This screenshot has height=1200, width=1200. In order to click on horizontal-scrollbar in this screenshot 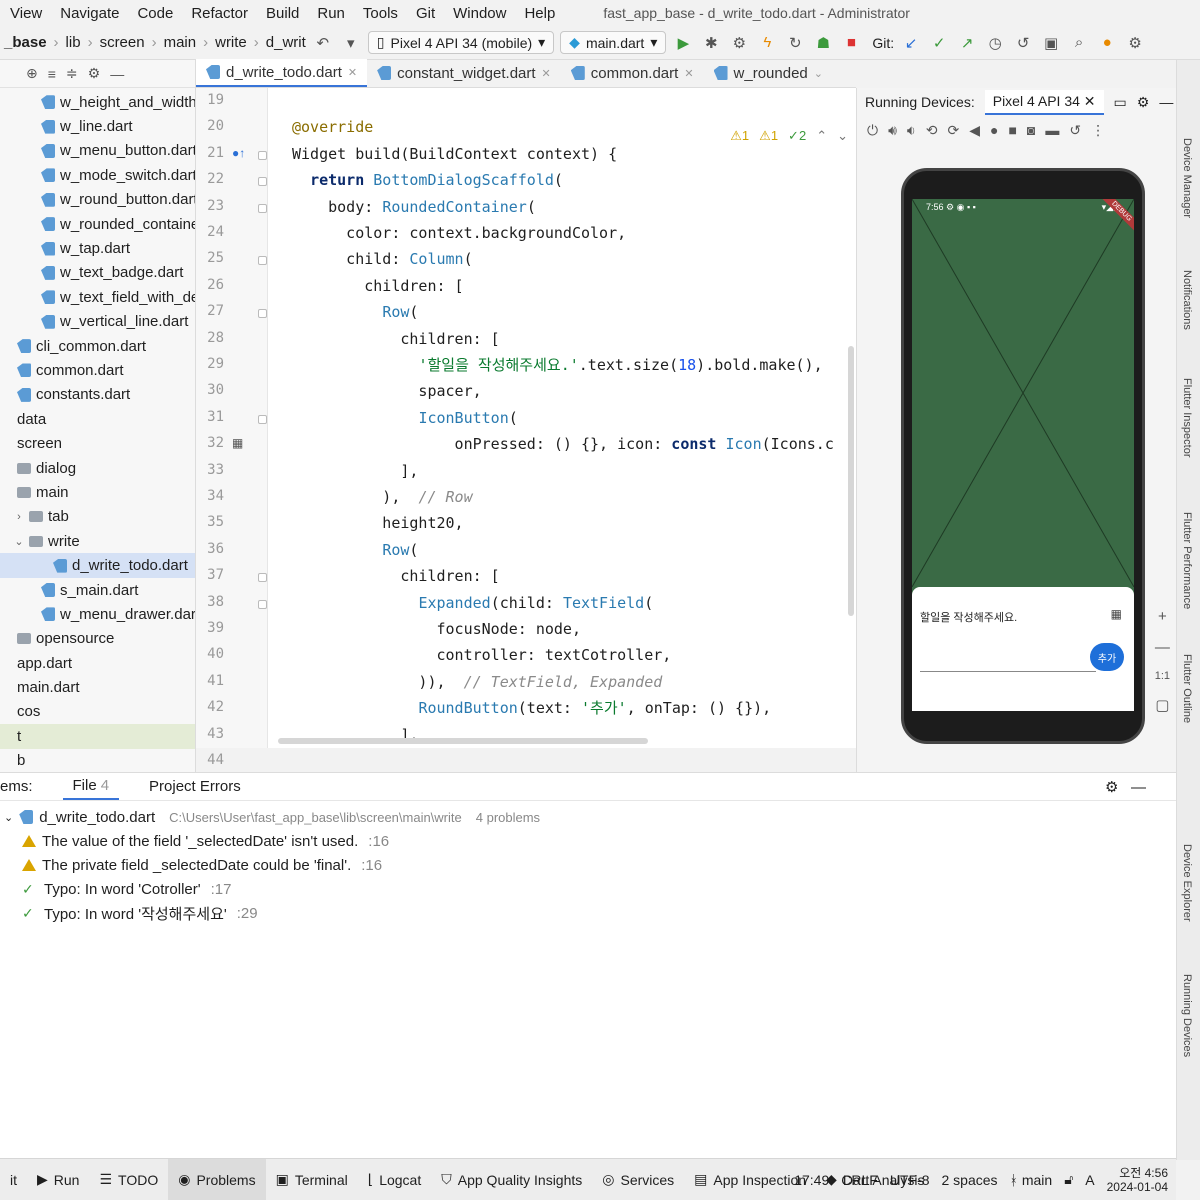, I will do `click(463, 741)`.